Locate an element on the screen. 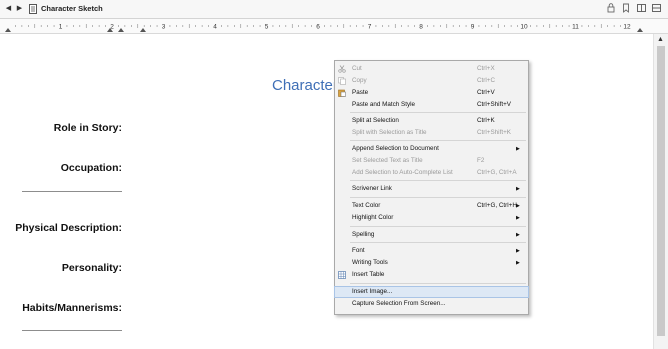  copy-icon is located at coordinates (342, 81).